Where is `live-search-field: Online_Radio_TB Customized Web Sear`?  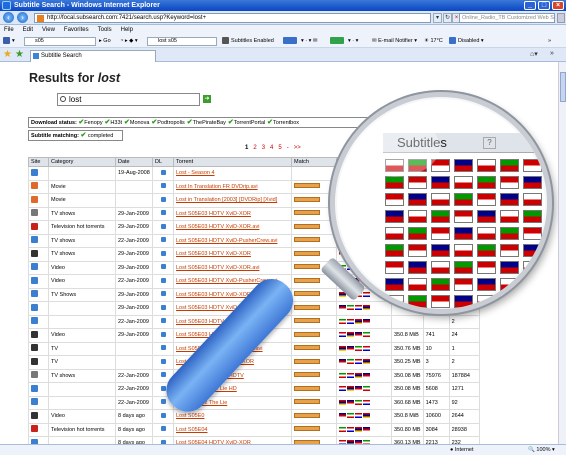
live-search-field: Online_Radio_TB Customized Web Sear is located at coordinates (507, 18).